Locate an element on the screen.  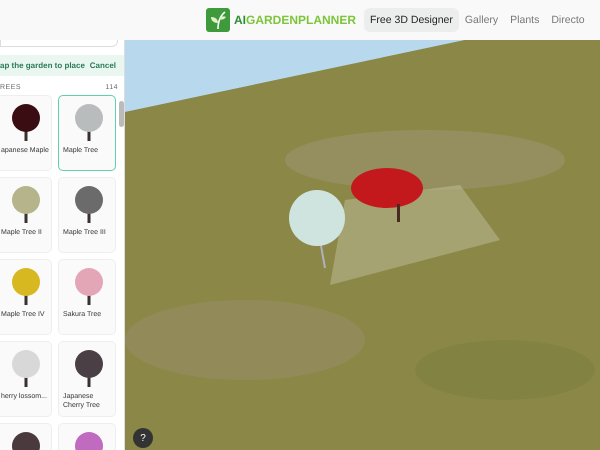
banner-text: ap the garden to place is located at coordinates (42, 65).